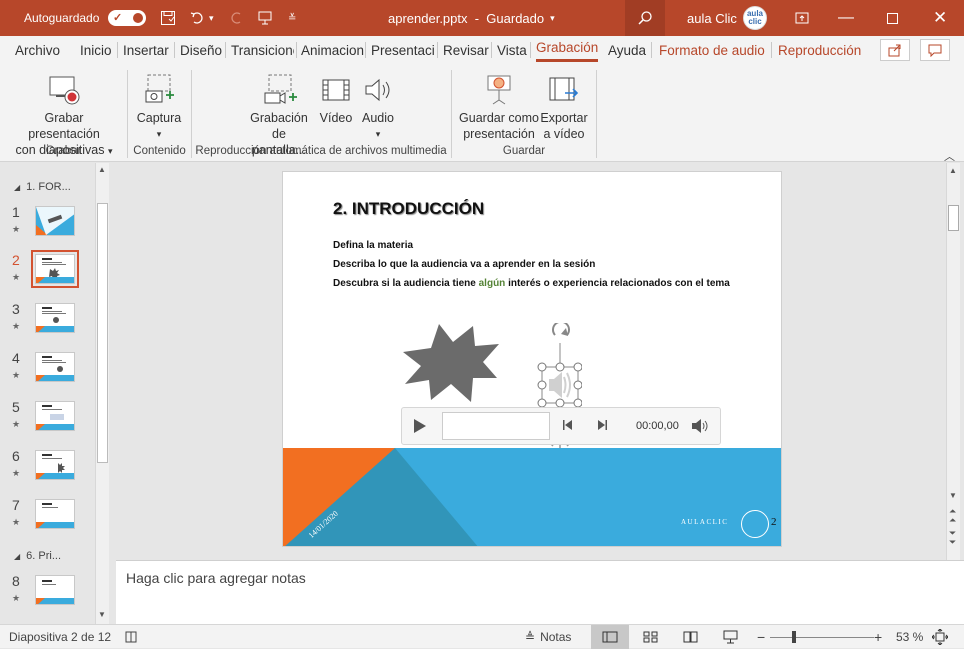 The image size is (964, 649). I want to click on tab-archivo: Archivo, so click(37, 50).